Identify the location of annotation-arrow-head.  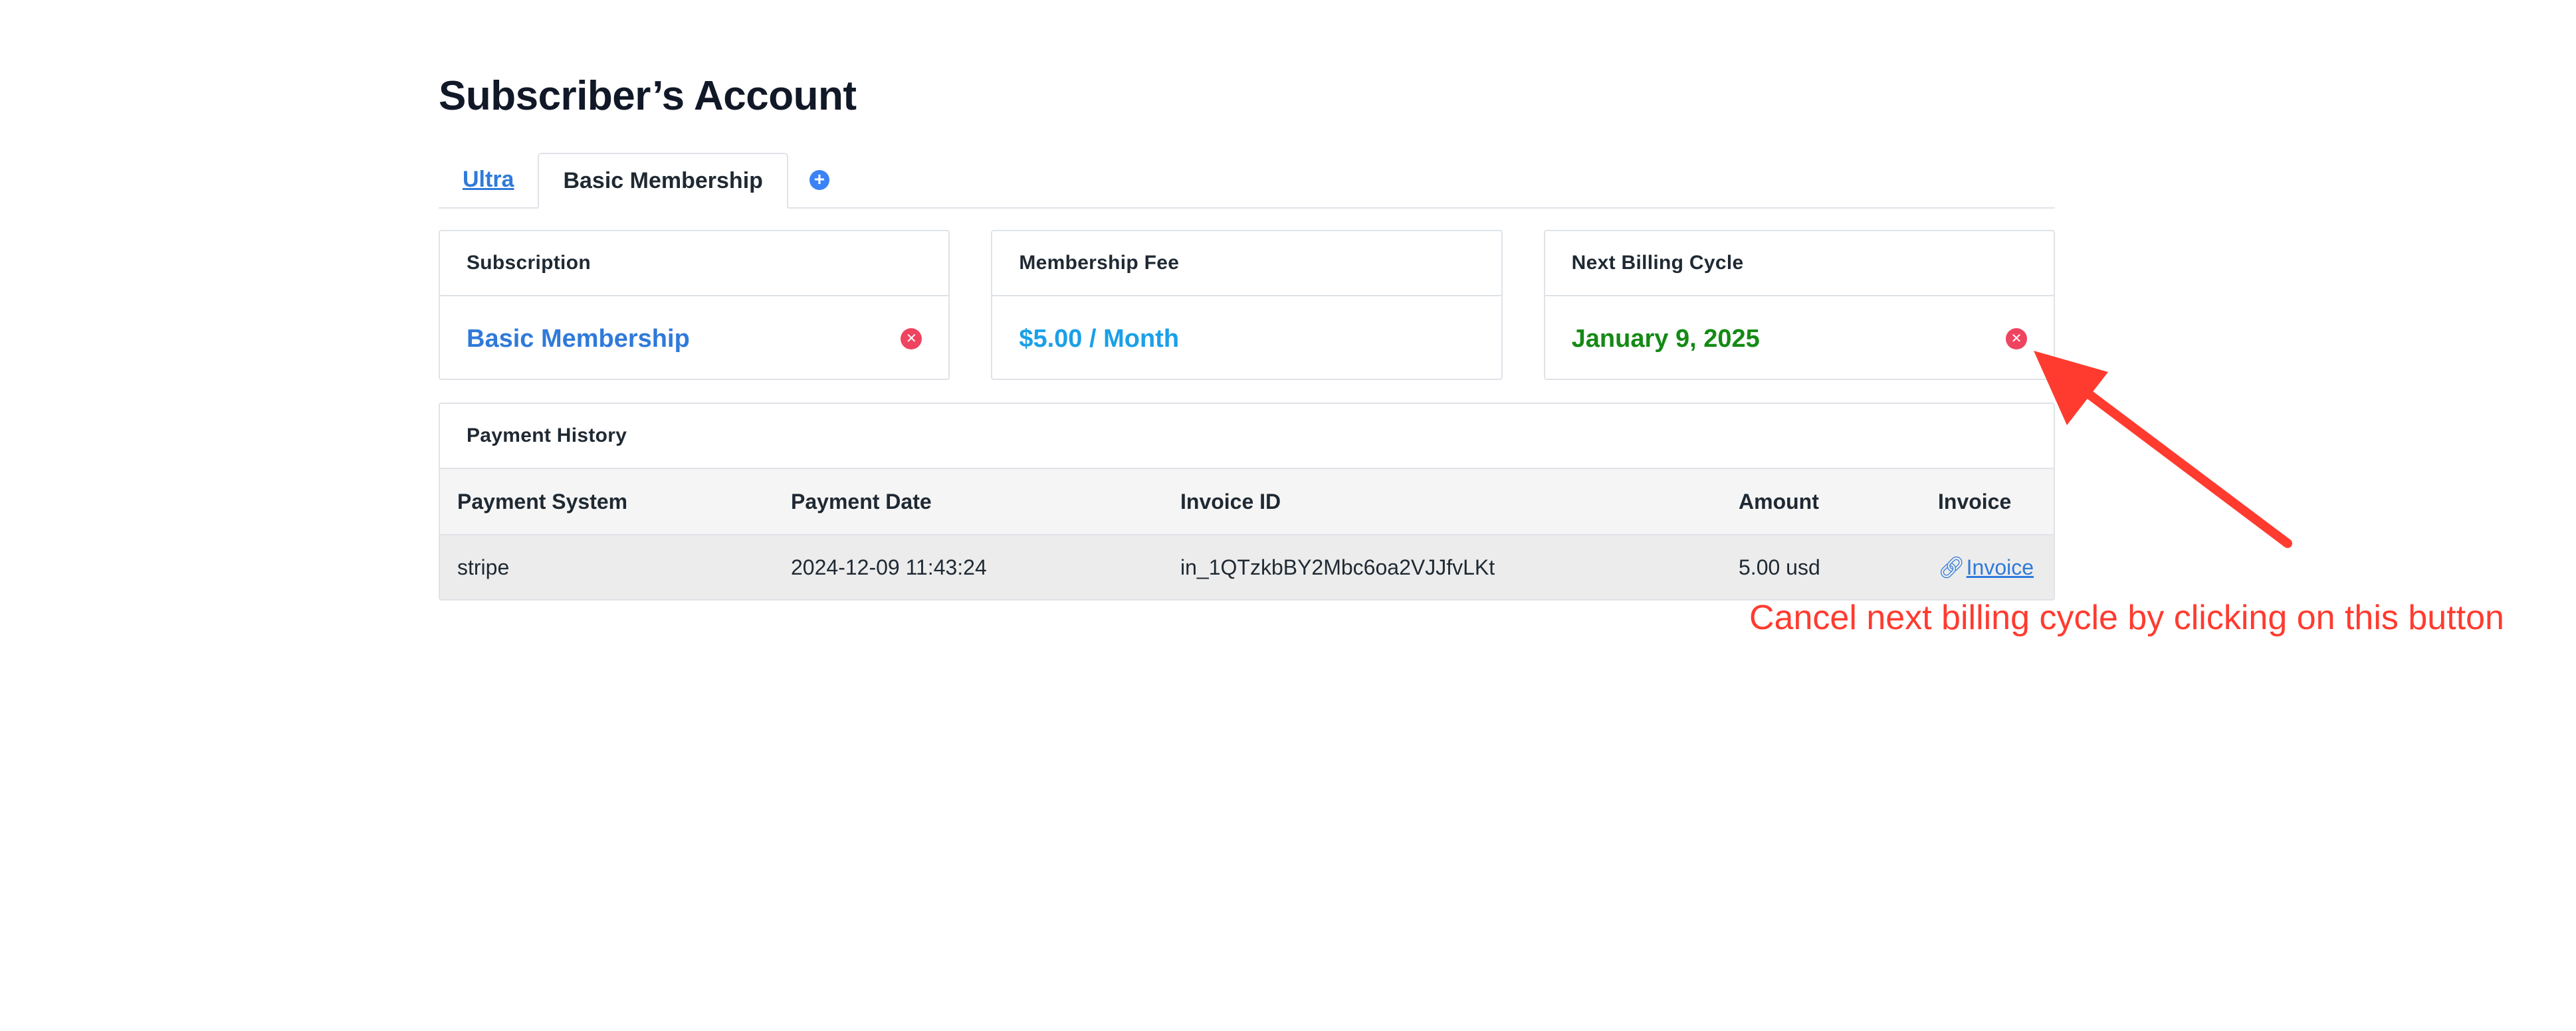
(2071, 388).